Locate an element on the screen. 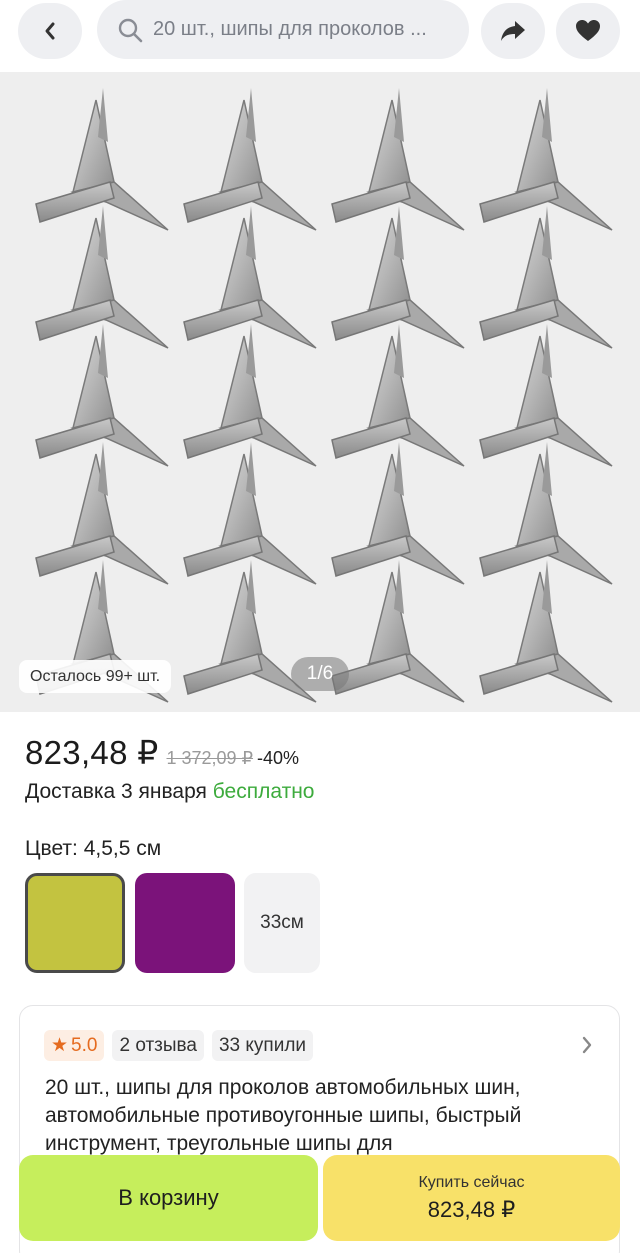 This screenshot has height=1253, width=640. color-option-label: 33см is located at coordinates (282, 922).